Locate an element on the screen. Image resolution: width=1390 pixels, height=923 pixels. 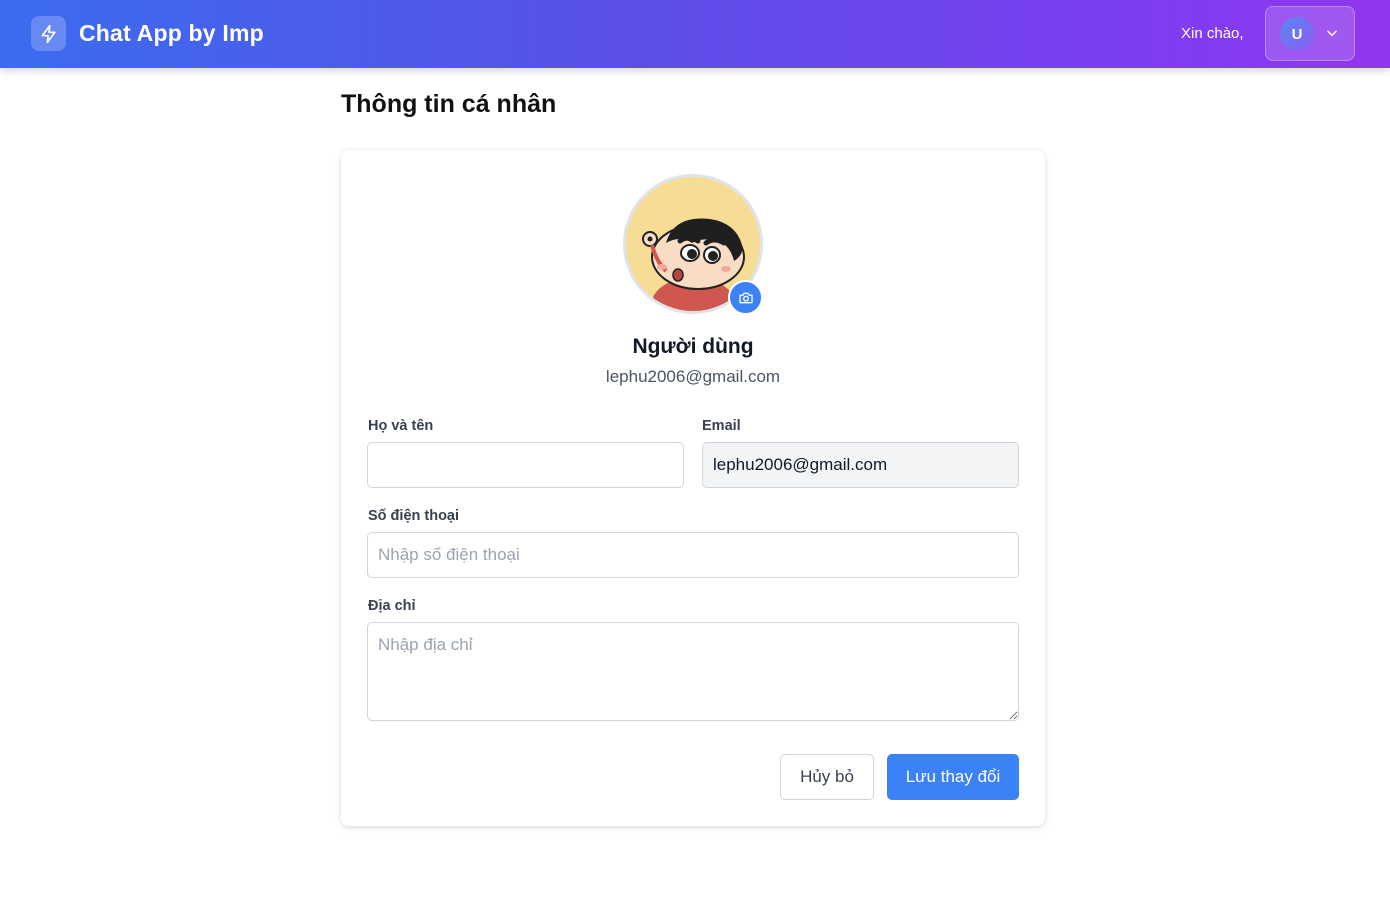
profile-name: Người dùng is located at coordinates (693, 346).